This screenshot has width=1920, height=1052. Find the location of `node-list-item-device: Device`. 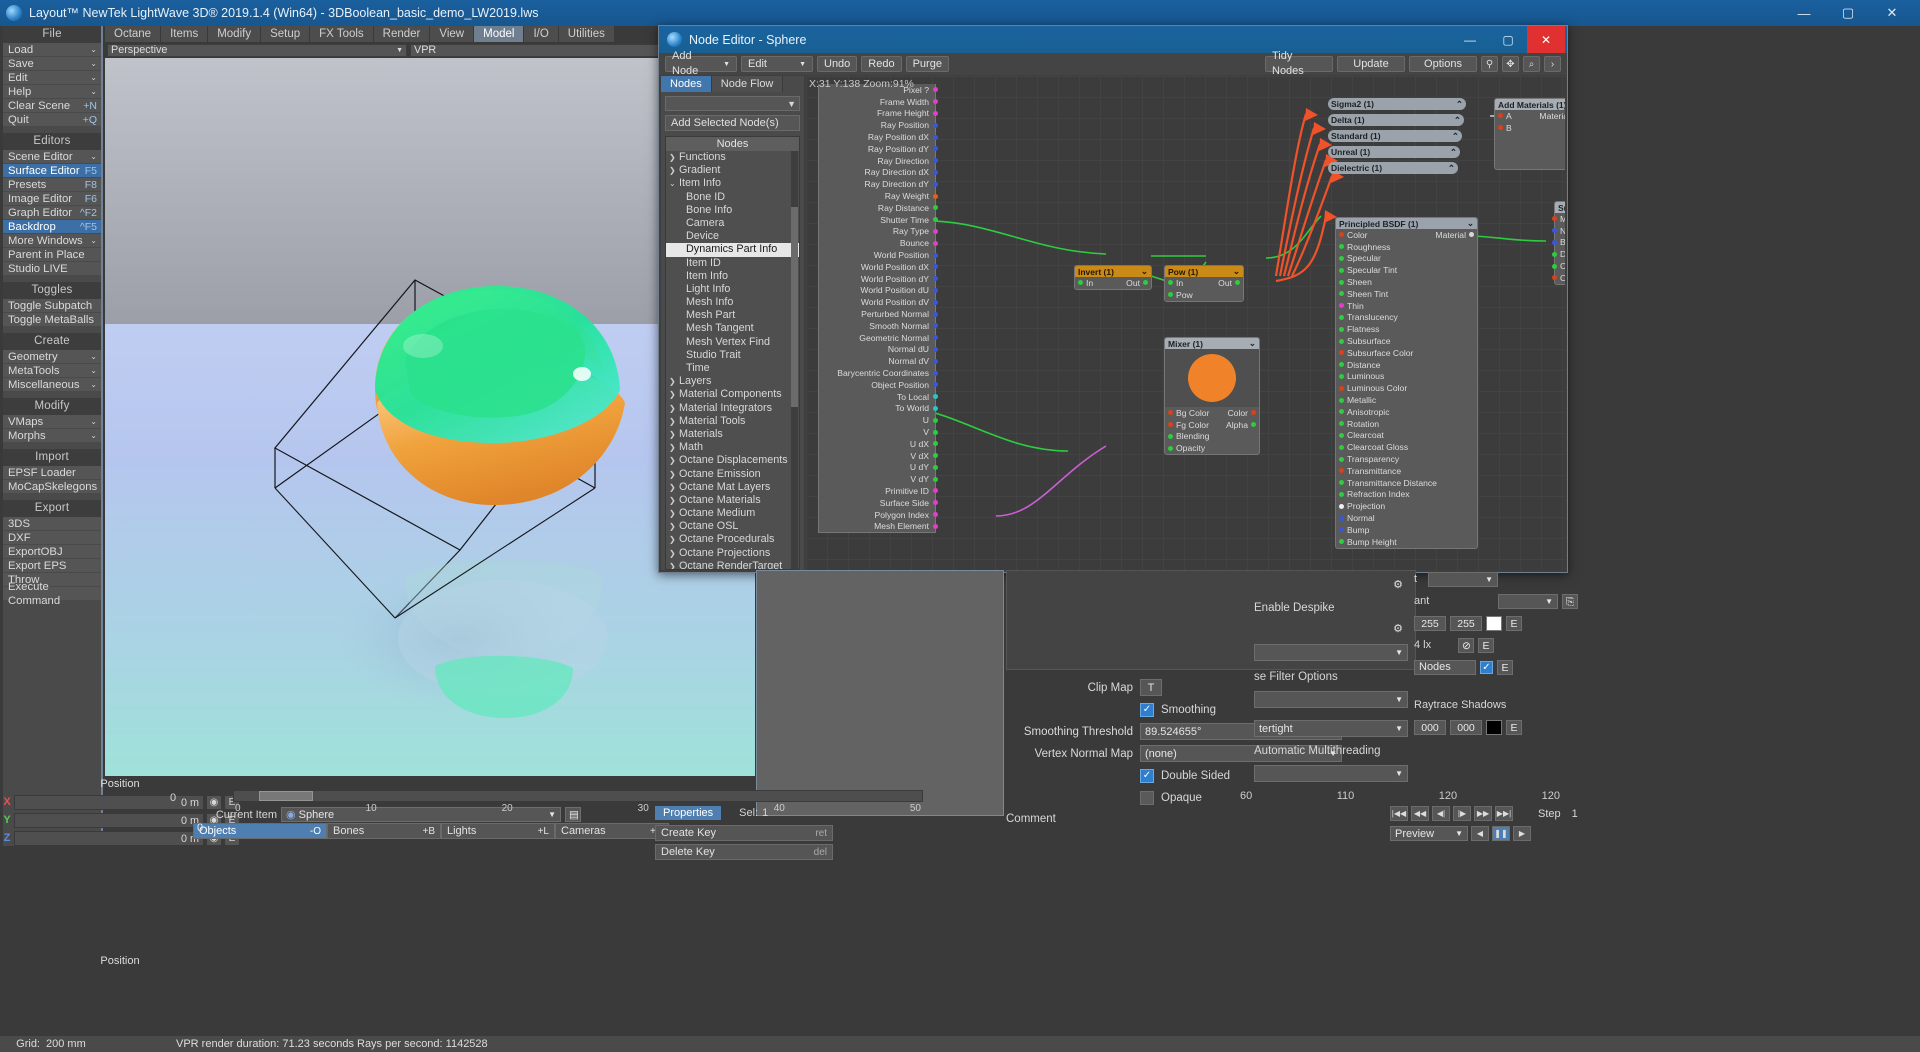

node-list-item-device: Device is located at coordinates (732, 236).